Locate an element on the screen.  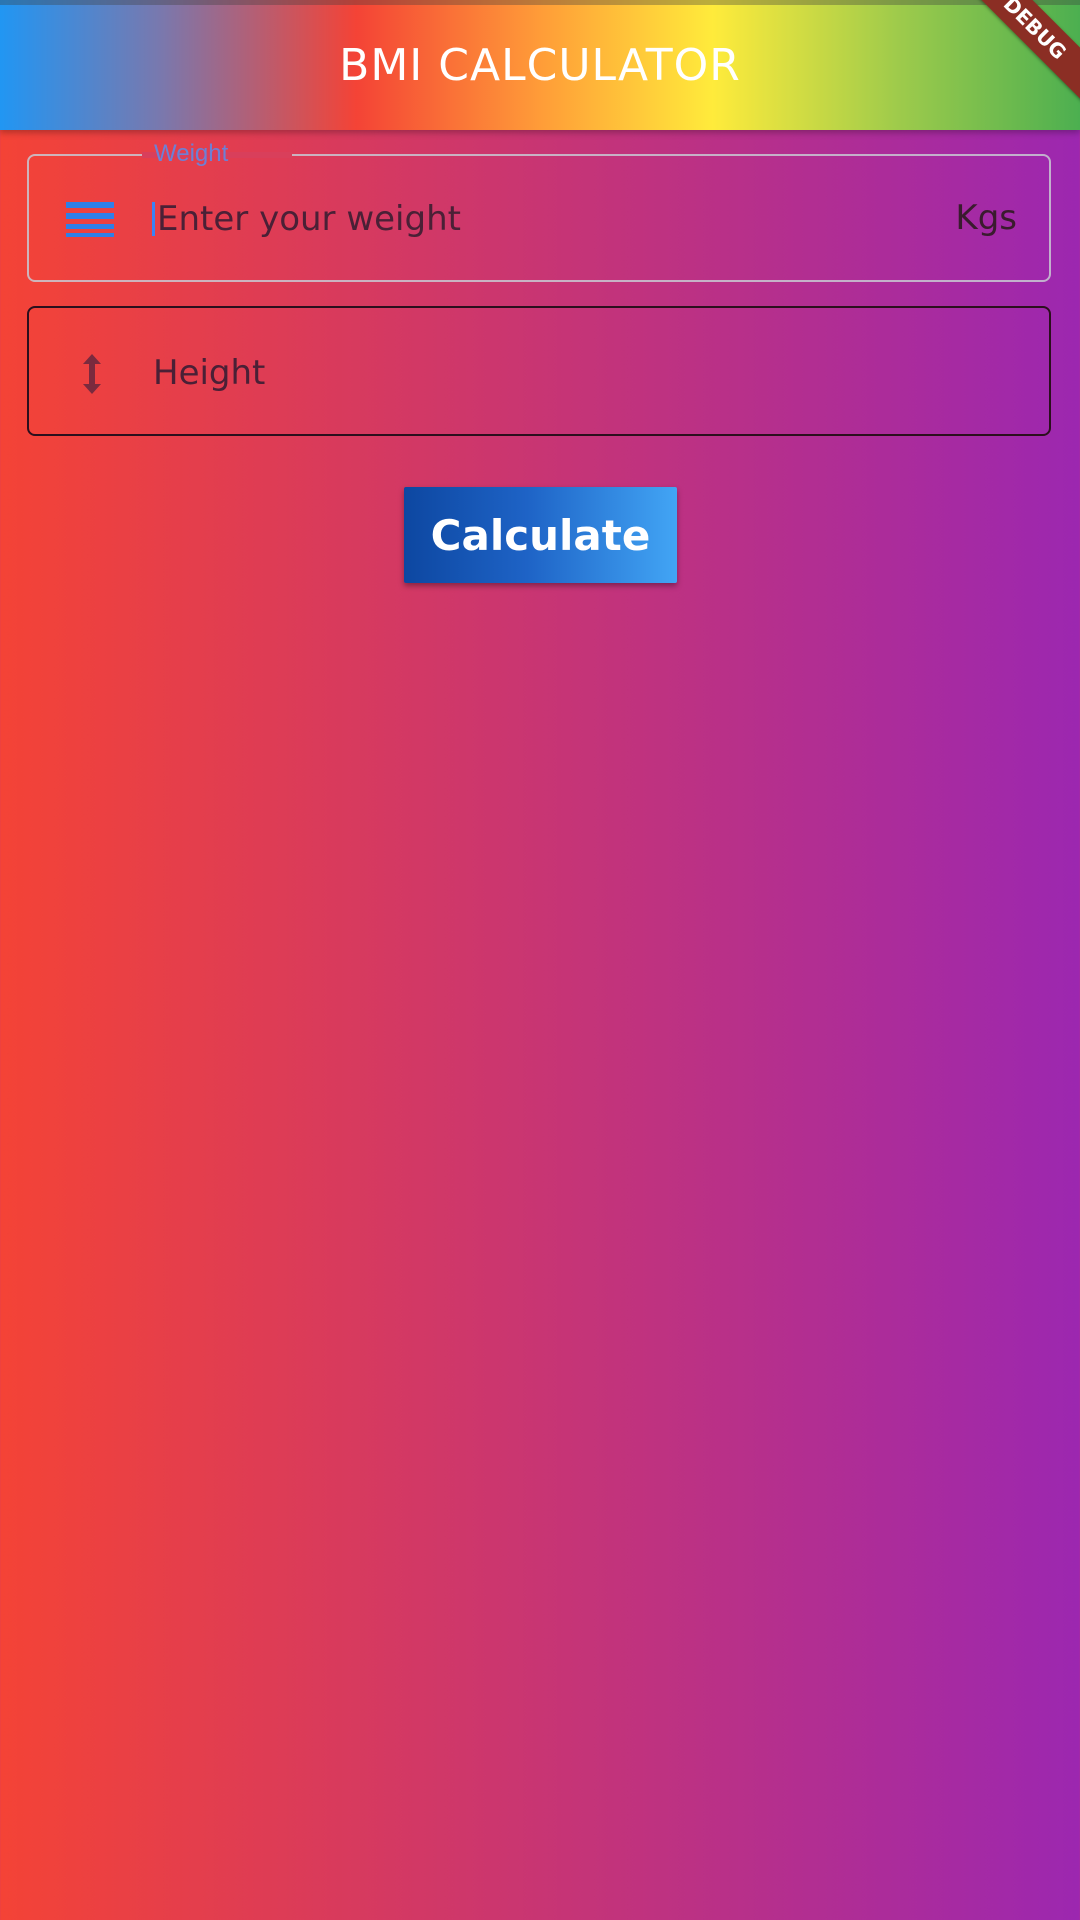
weight-label: Weight is located at coordinates (191, 153).